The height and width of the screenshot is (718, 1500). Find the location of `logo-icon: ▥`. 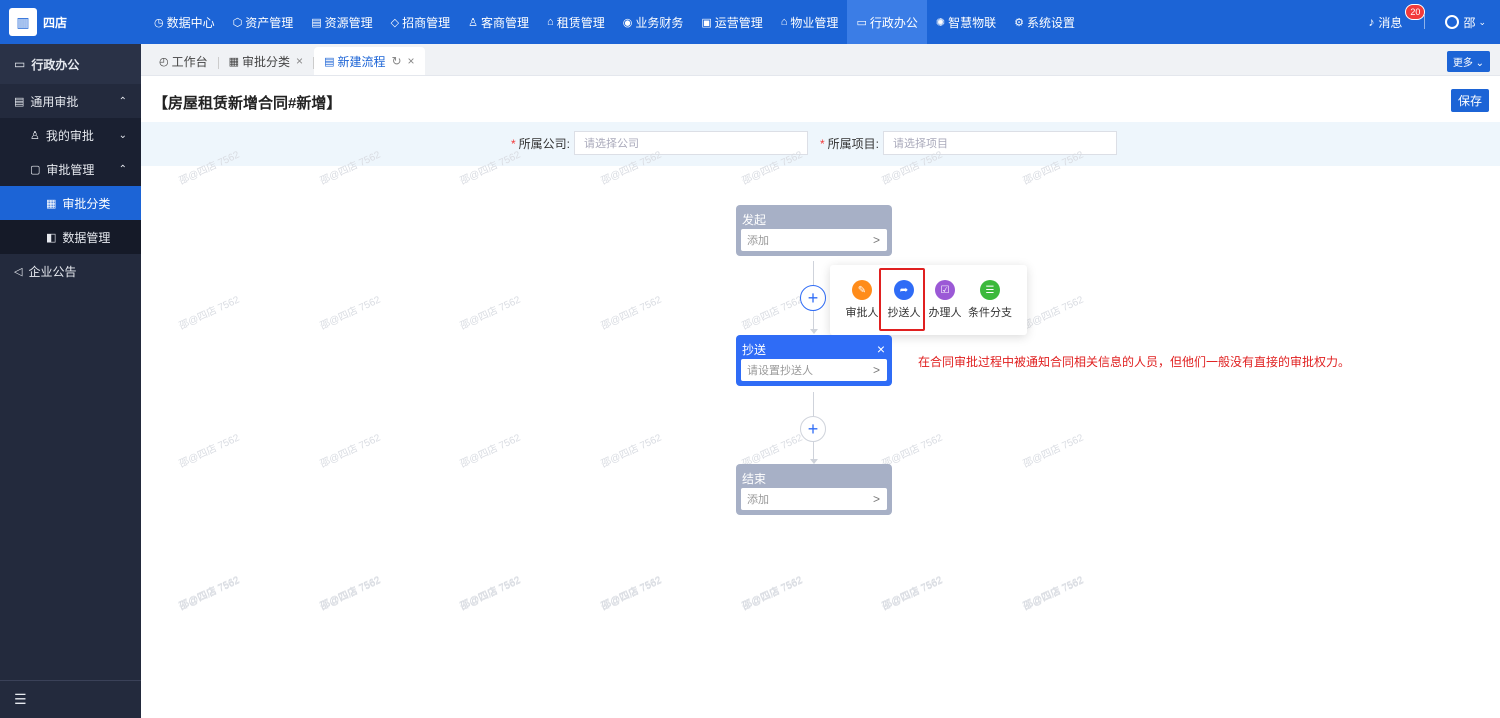

logo-icon: ▥ is located at coordinates (23, 22).